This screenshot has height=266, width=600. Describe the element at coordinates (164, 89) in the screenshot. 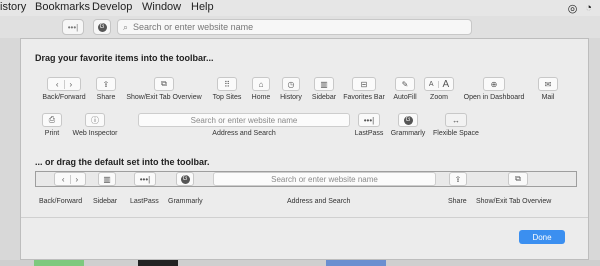

I see `item-show-exit-tab-overview: ⧉ Show/Exit Tab Overview` at that location.